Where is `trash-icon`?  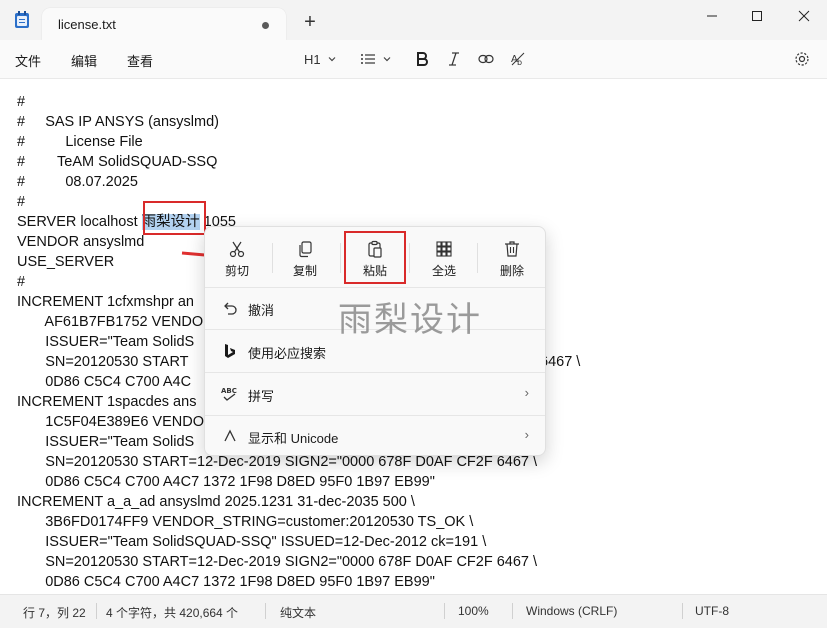
trash-icon is located at coordinates (512, 249).